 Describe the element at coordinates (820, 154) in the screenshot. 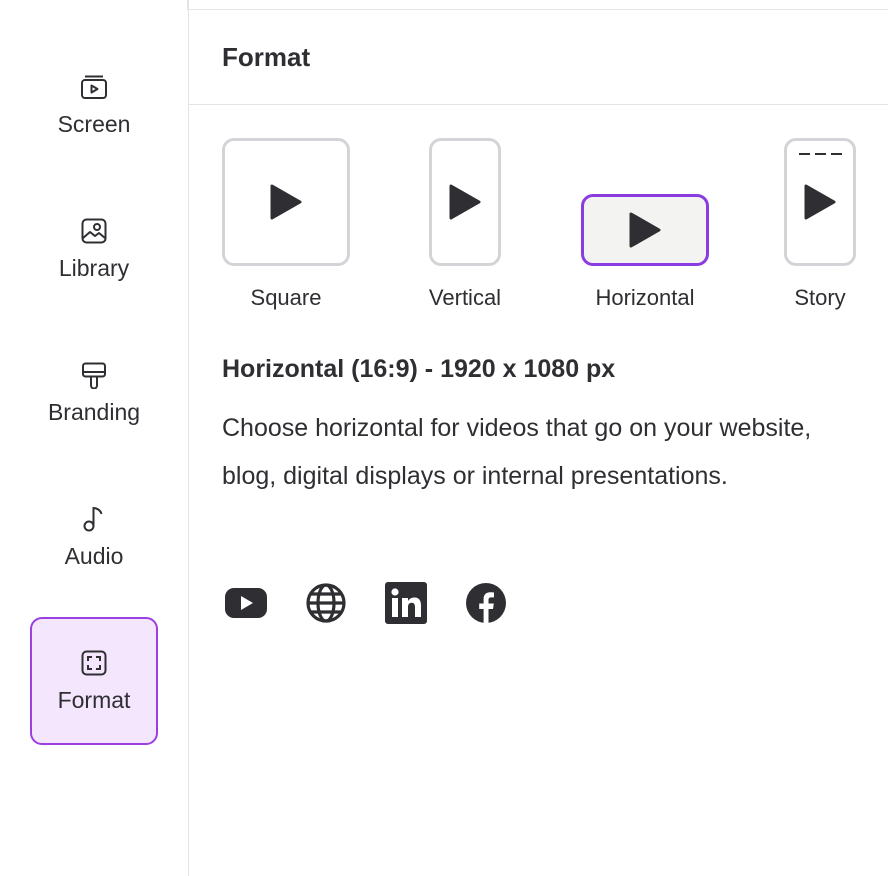

I see `story-progress-icon` at that location.